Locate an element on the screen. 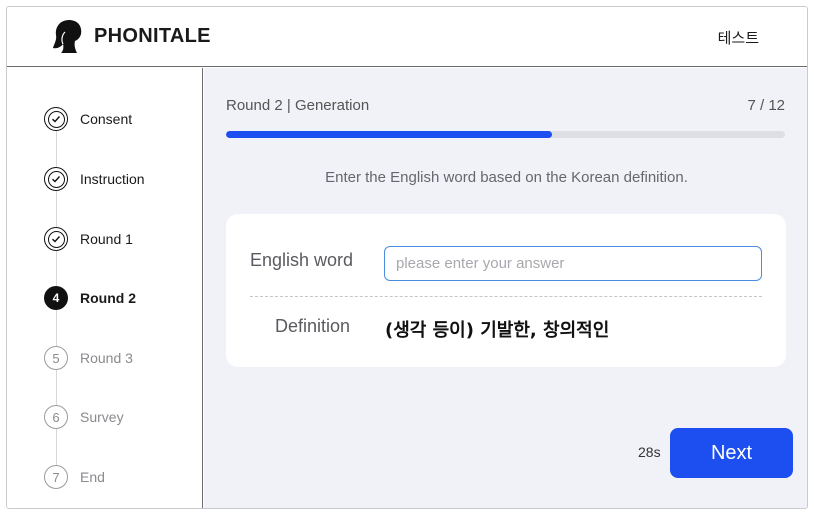  step-consent: Consent is located at coordinates (88, 119).